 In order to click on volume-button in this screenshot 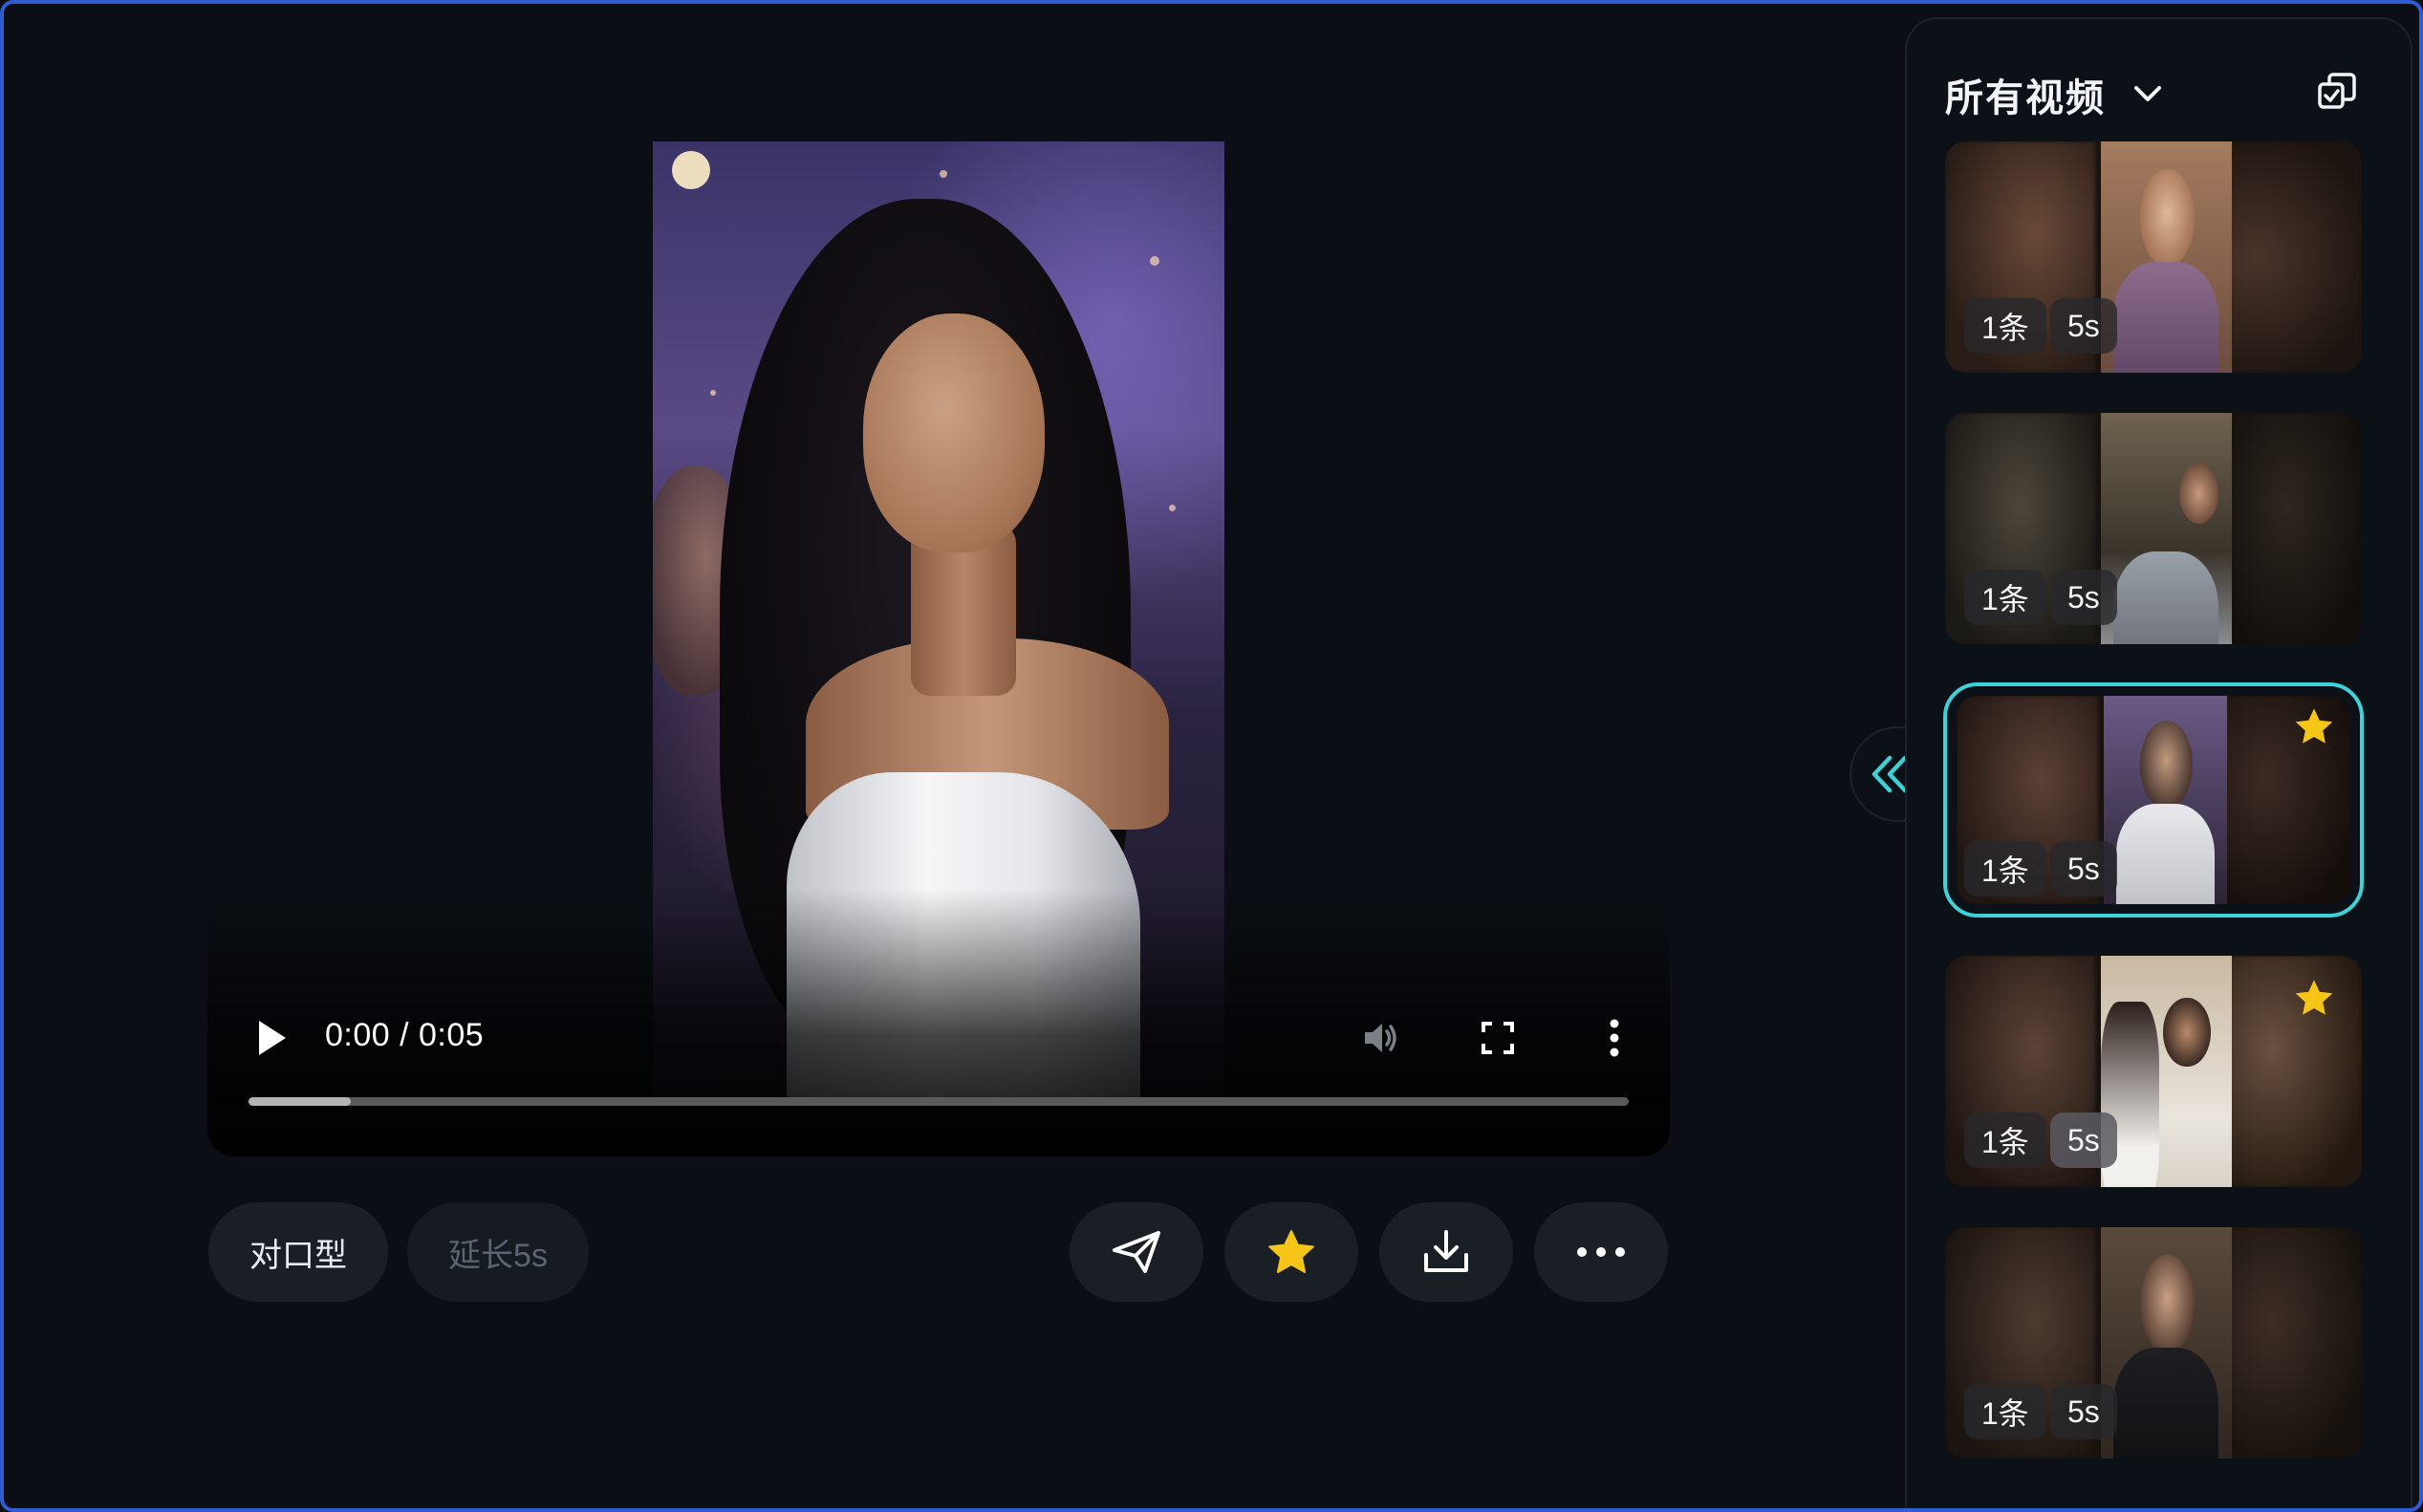, I will do `click(1381, 1038)`.